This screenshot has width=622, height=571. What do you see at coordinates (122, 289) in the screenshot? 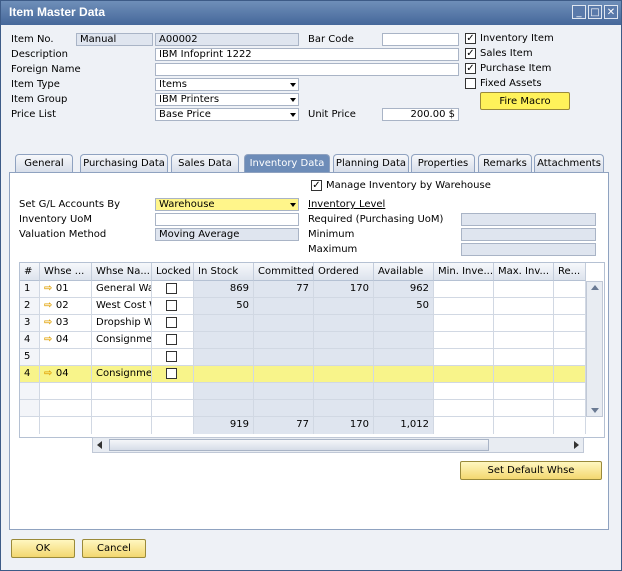
I see `cell-name: General Warel` at bounding box center [122, 289].